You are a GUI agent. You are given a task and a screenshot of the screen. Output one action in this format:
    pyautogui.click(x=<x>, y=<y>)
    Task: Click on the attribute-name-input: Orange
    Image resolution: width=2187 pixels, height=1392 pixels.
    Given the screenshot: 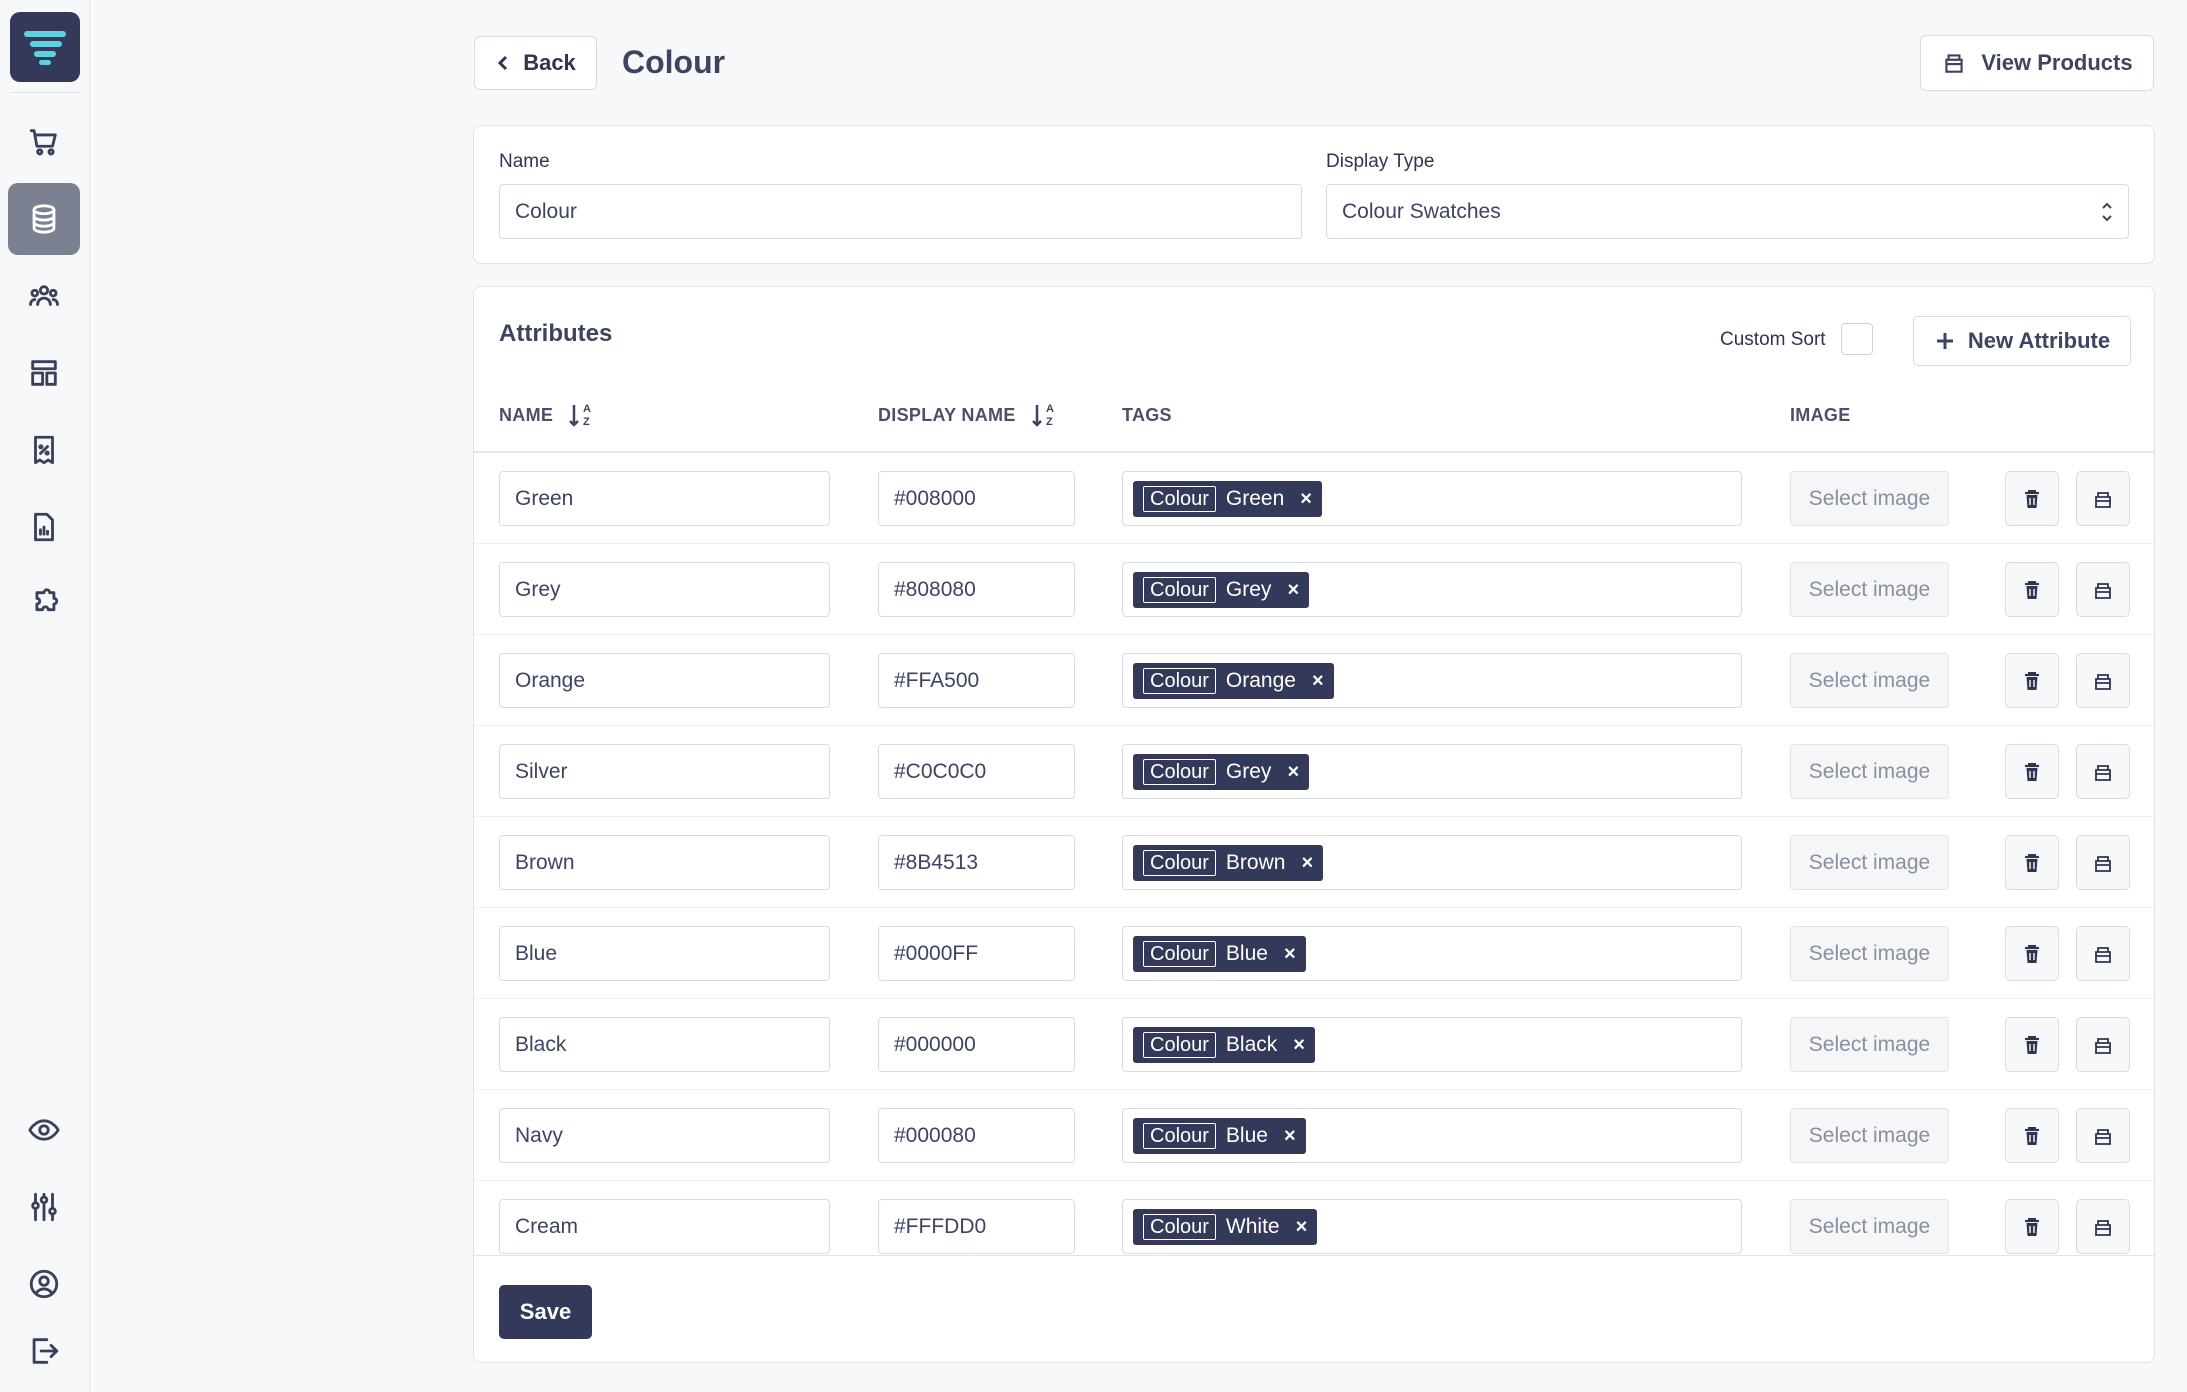 What is the action you would take?
    pyautogui.click(x=664, y=680)
    